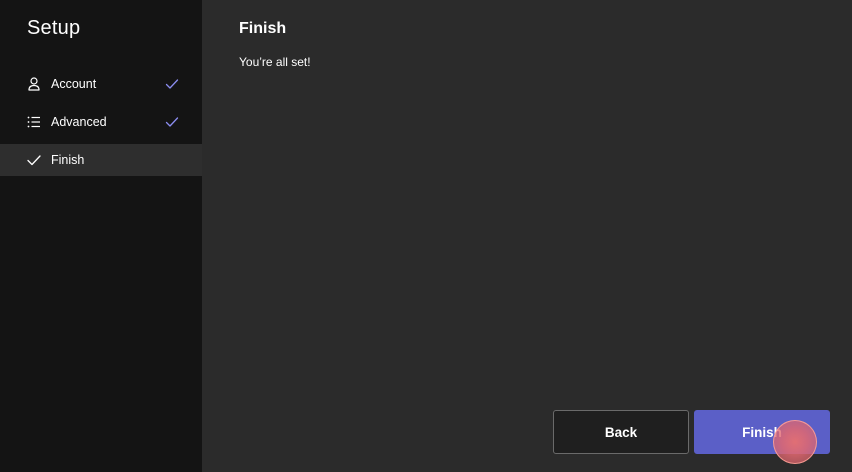 The height and width of the screenshot is (472, 852). Describe the element at coordinates (263, 28) in the screenshot. I see `page-title: Finish` at that location.